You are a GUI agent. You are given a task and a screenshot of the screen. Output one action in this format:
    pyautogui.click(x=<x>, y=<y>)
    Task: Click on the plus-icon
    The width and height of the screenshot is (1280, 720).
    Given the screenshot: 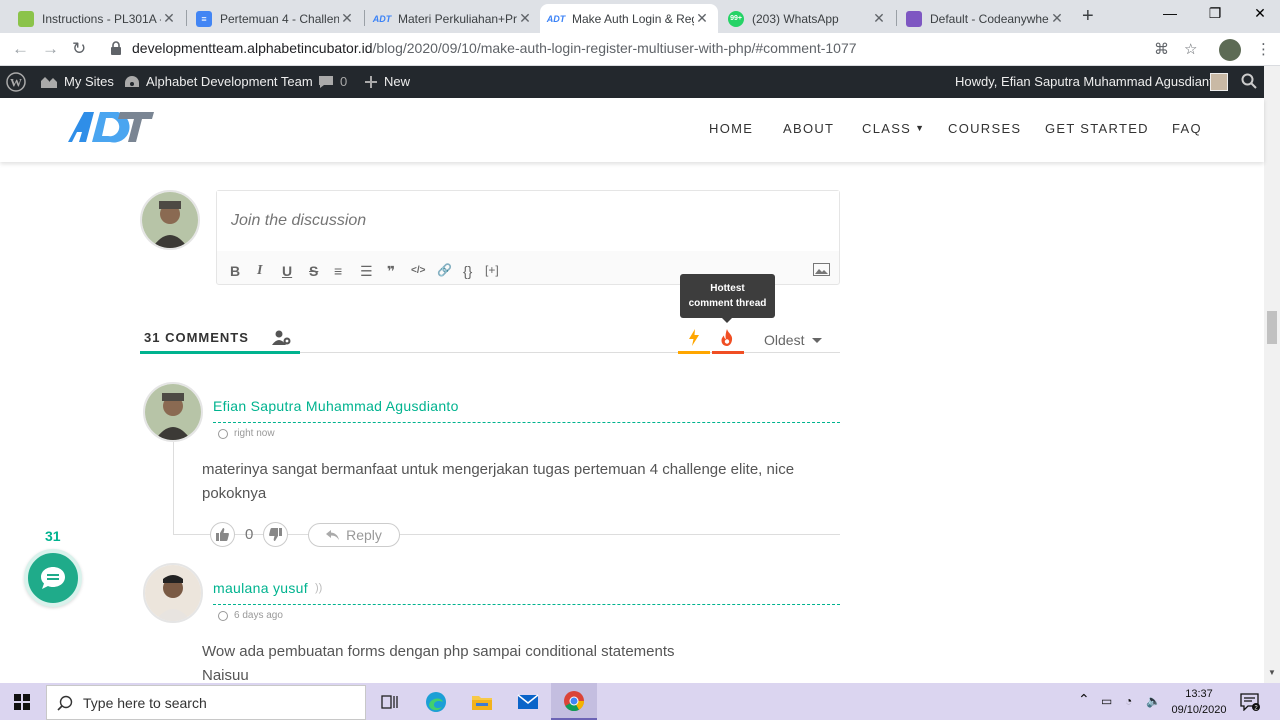 What is the action you would take?
    pyautogui.click(x=371, y=81)
    